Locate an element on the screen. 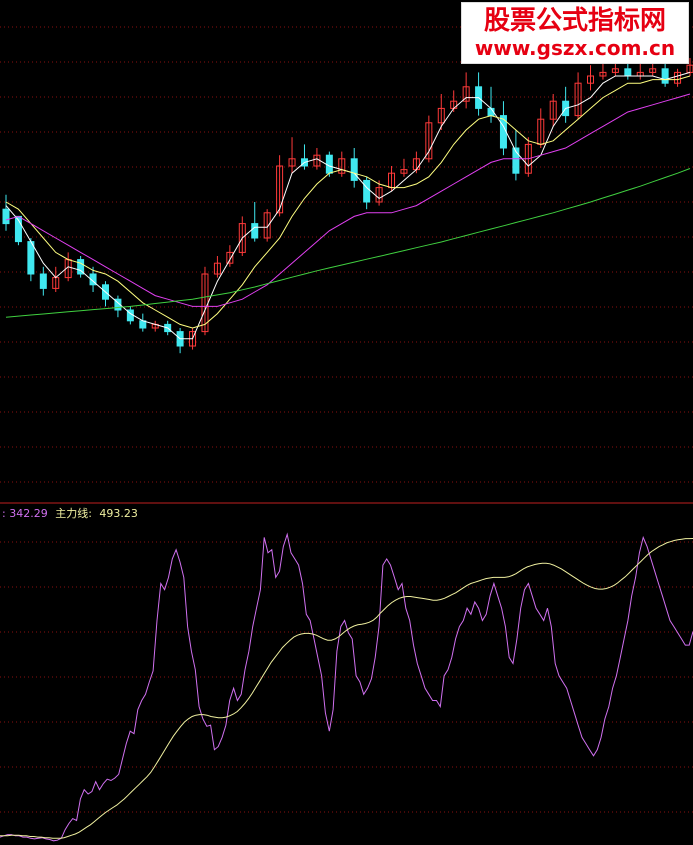 The image size is (693, 845). watermark-title: 股票公式指标网 is located at coordinates (574, 21).